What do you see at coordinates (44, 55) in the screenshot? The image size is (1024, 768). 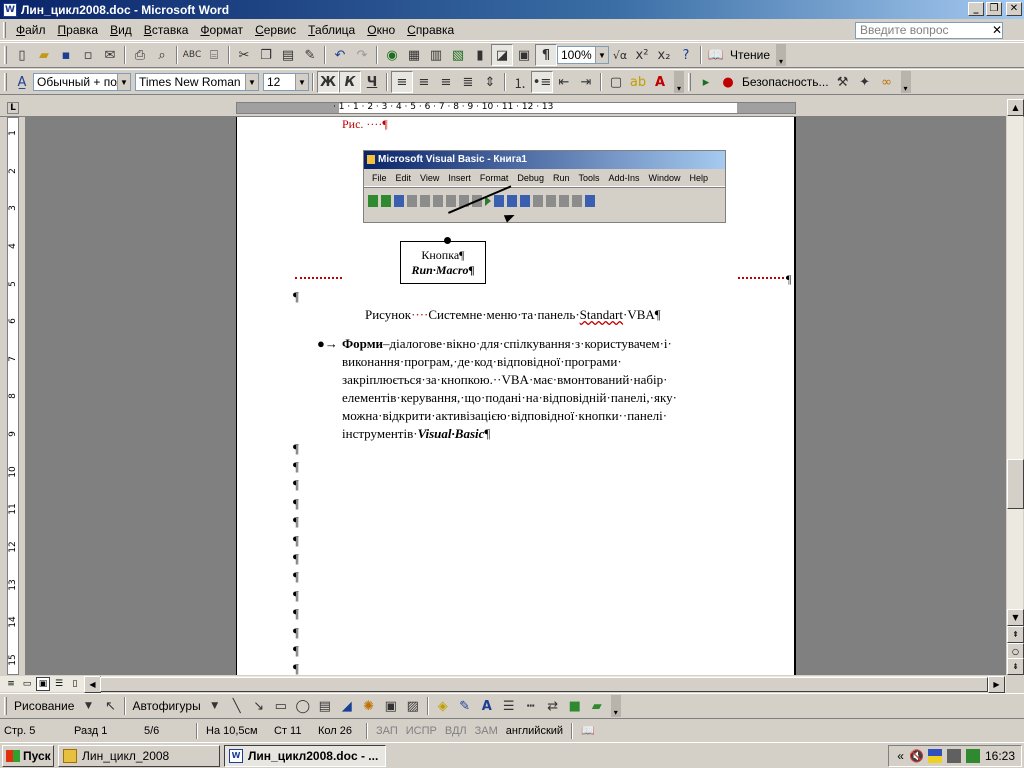 I see `open-folder-icon: ▰` at bounding box center [44, 55].